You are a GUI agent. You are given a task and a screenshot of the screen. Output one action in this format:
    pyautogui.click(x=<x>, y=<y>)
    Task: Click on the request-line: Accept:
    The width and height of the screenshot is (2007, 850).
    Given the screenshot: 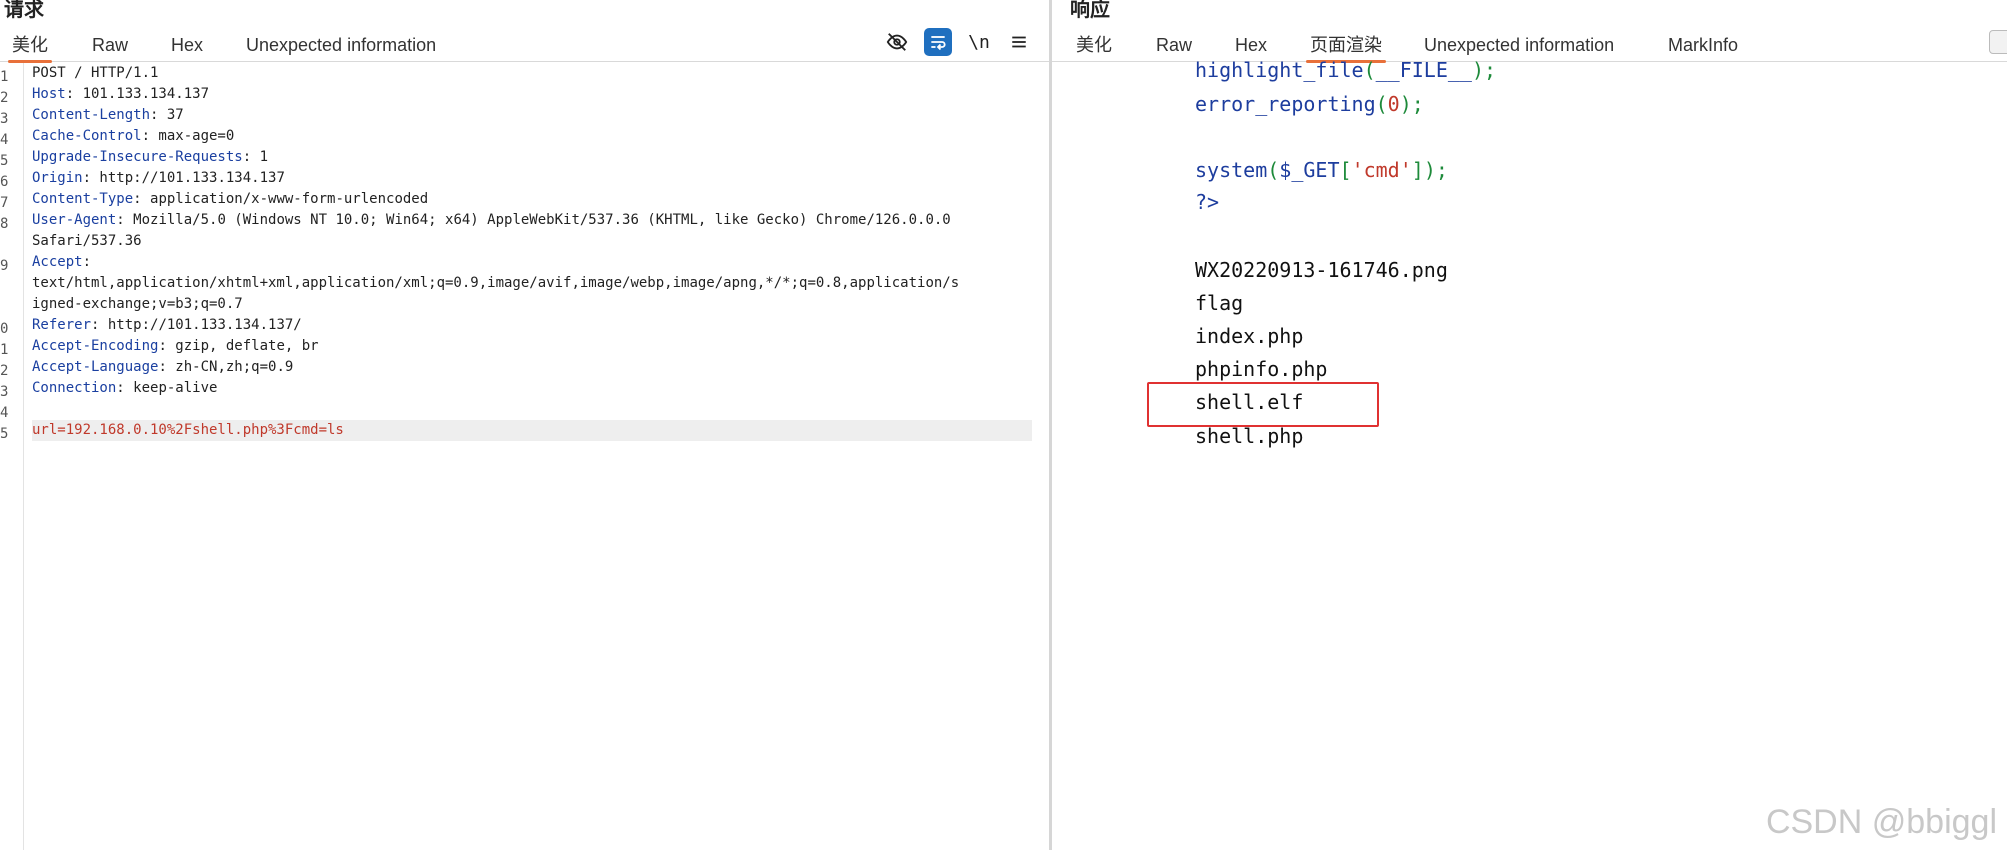 What is the action you would take?
    pyautogui.click(x=62, y=262)
    